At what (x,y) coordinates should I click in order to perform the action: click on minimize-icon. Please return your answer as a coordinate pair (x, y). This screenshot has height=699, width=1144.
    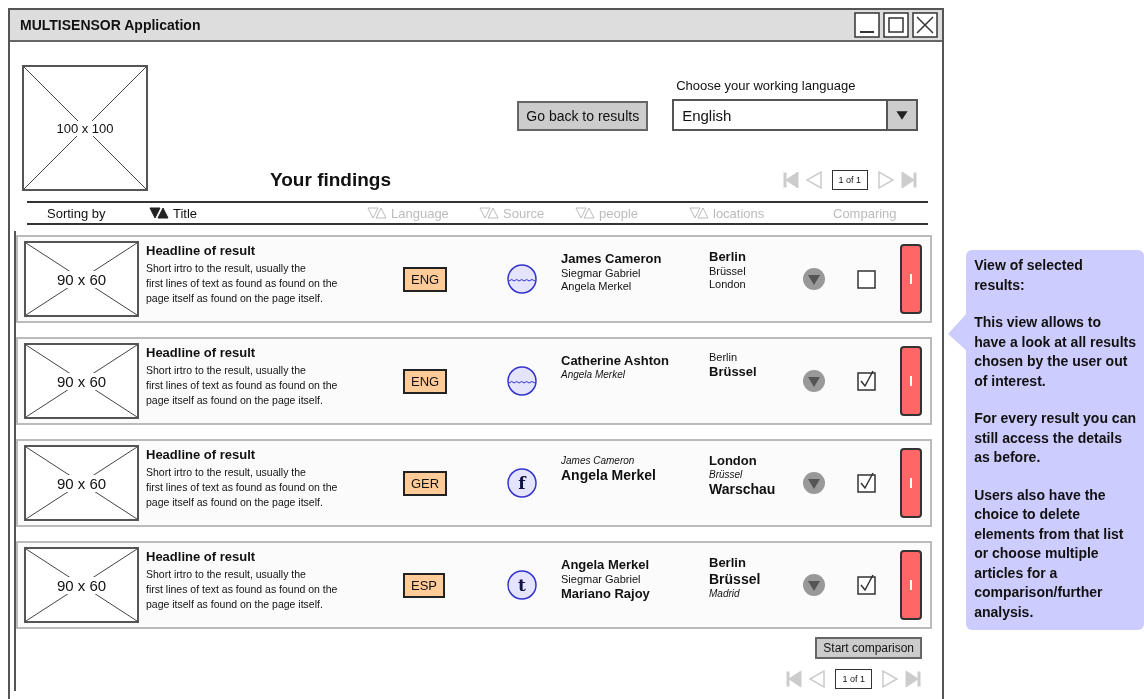
    Looking at the image, I should click on (867, 25).